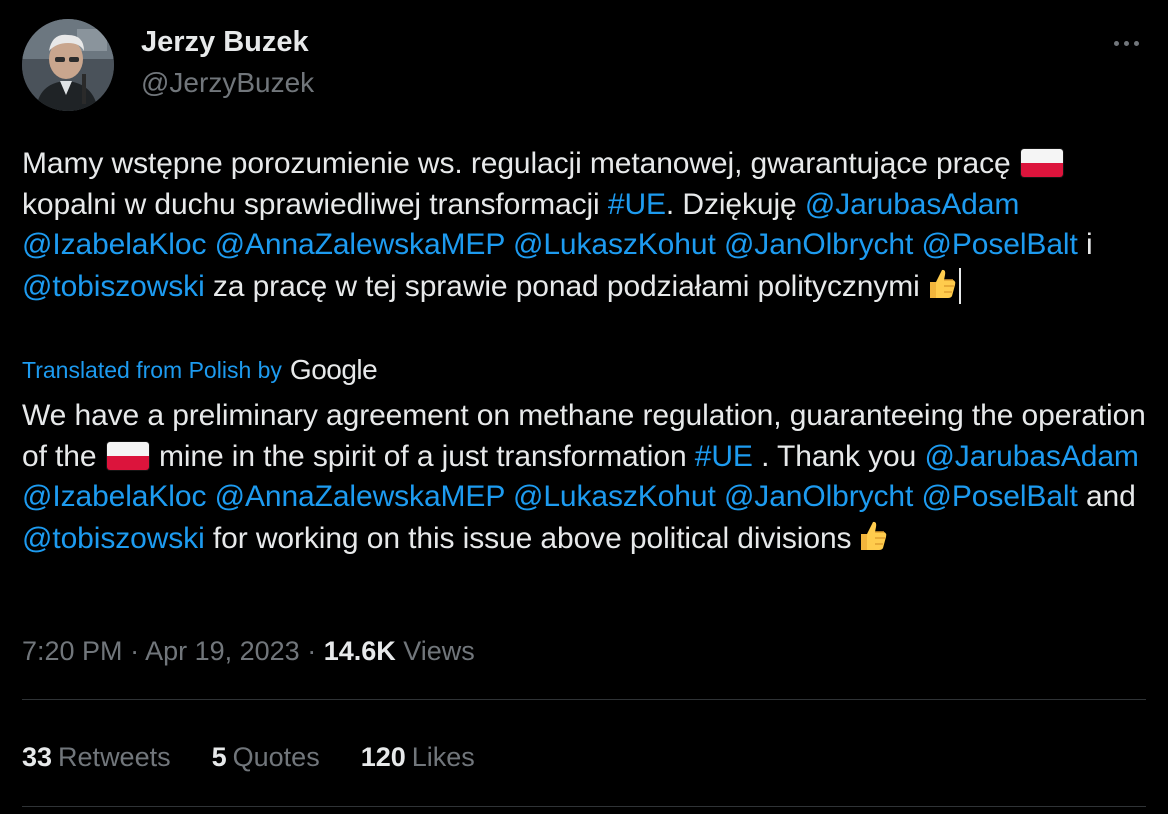  What do you see at coordinates (383, 757) in the screenshot?
I see `likes-count: 120` at bounding box center [383, 757].